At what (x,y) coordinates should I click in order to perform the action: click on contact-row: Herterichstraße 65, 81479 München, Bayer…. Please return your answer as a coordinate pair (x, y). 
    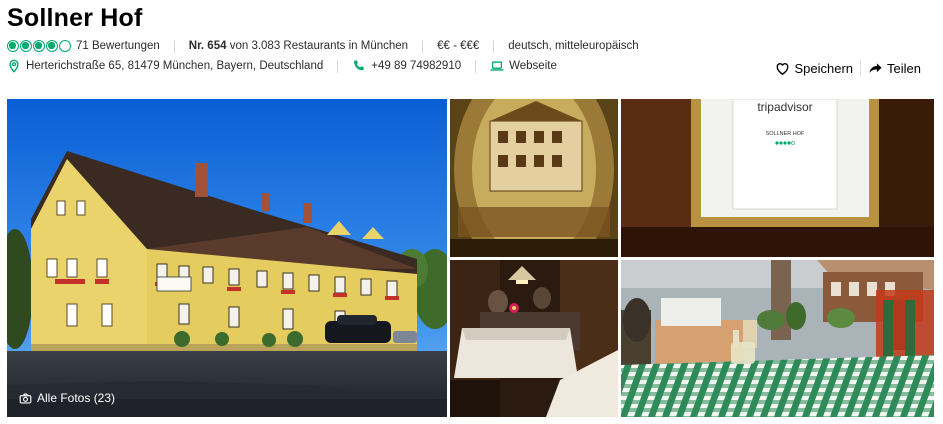
    Looking at the image, I should click on (282, 66).